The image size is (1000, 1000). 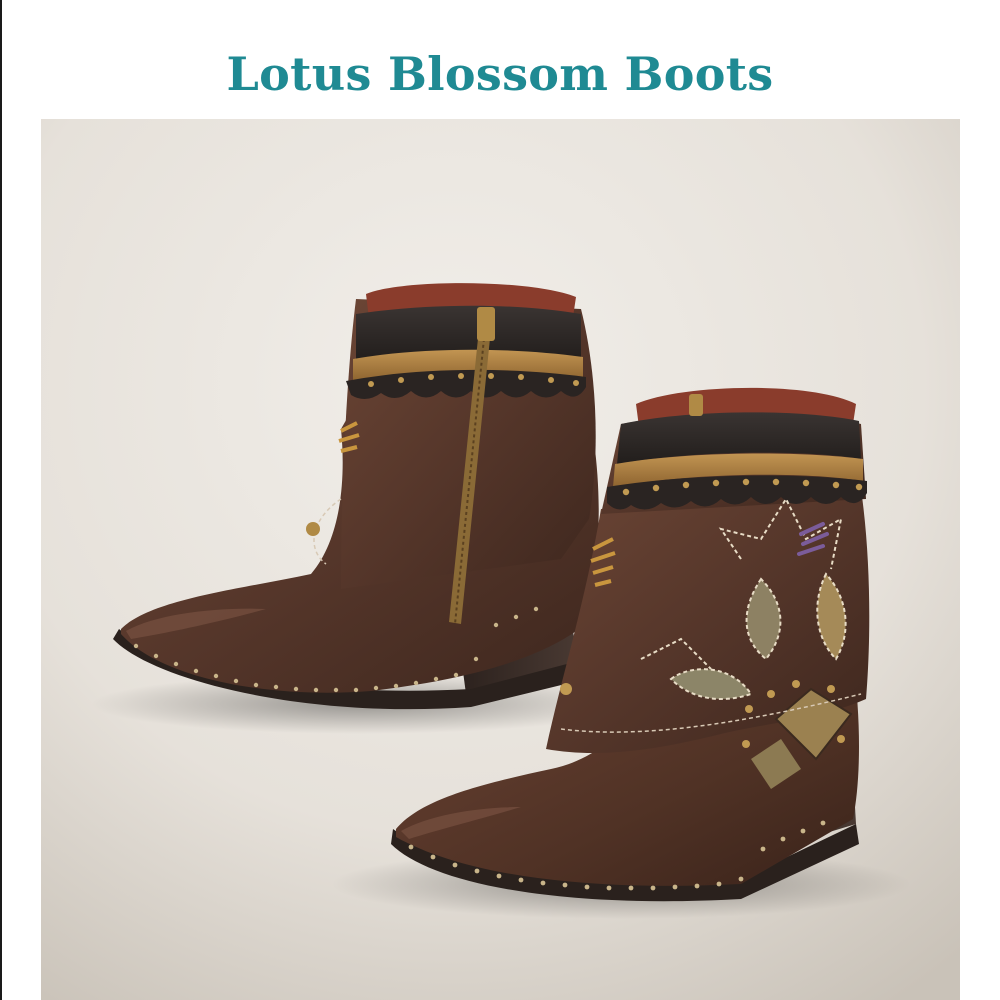 I want to click on left-border, so click(x=1, y=500).